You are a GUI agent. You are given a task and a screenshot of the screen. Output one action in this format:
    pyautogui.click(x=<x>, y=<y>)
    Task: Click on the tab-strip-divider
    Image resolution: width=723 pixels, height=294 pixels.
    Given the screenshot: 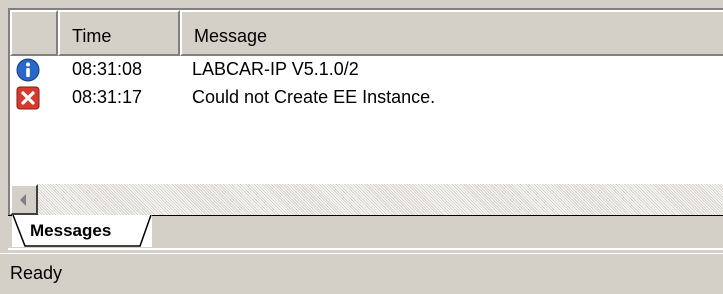 What is the action you would take?
    pyautogui.click(x=365, y=249)
    